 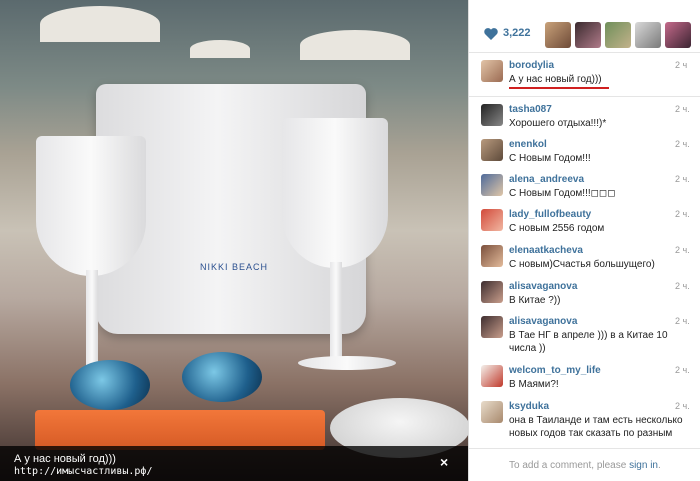 I want to click on comment-text: С Новым Годом!!!◻◻◻, so click(x=562, y=193).